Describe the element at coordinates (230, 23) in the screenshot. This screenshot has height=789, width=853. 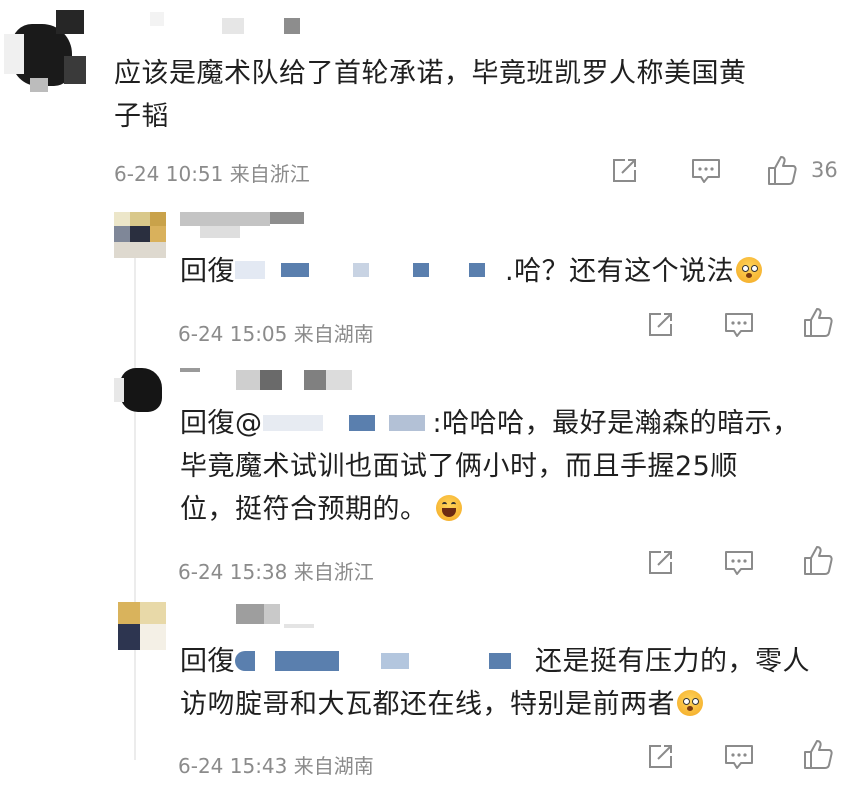
I see `username-main` at that location.